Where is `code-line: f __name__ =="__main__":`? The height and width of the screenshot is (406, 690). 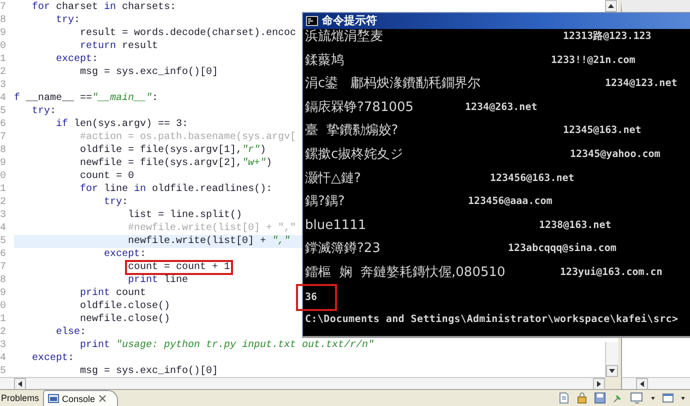
code-line: f __name__ =="__main__": is located at coordinates (86, 98).